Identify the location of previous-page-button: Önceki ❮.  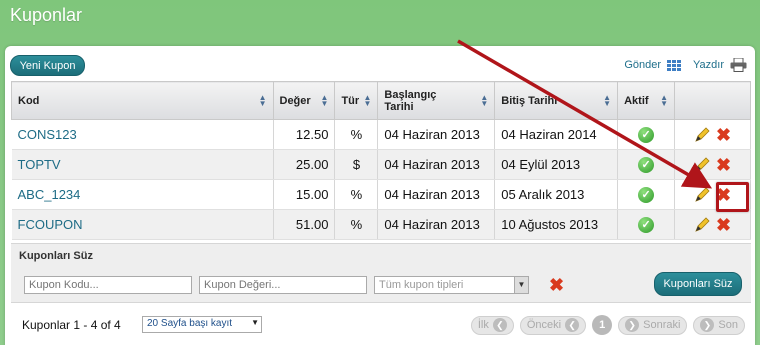
(553, 325).